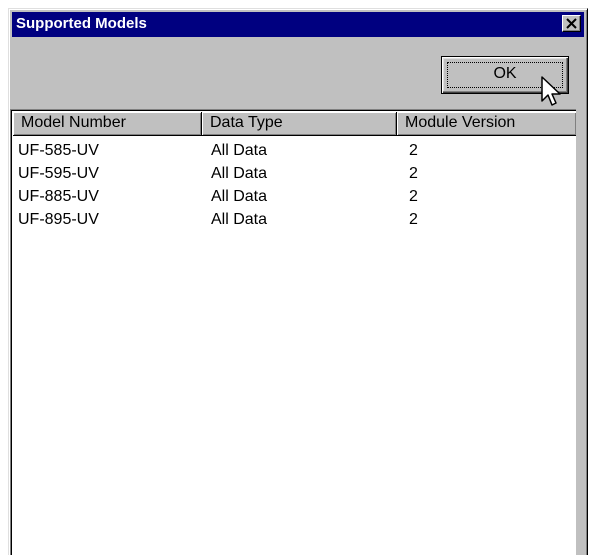  What do you see at coordinates (58, 150) in the screenshot?
I see `model-number-cell: UF-585-UV` at bounding box center [58, 150].